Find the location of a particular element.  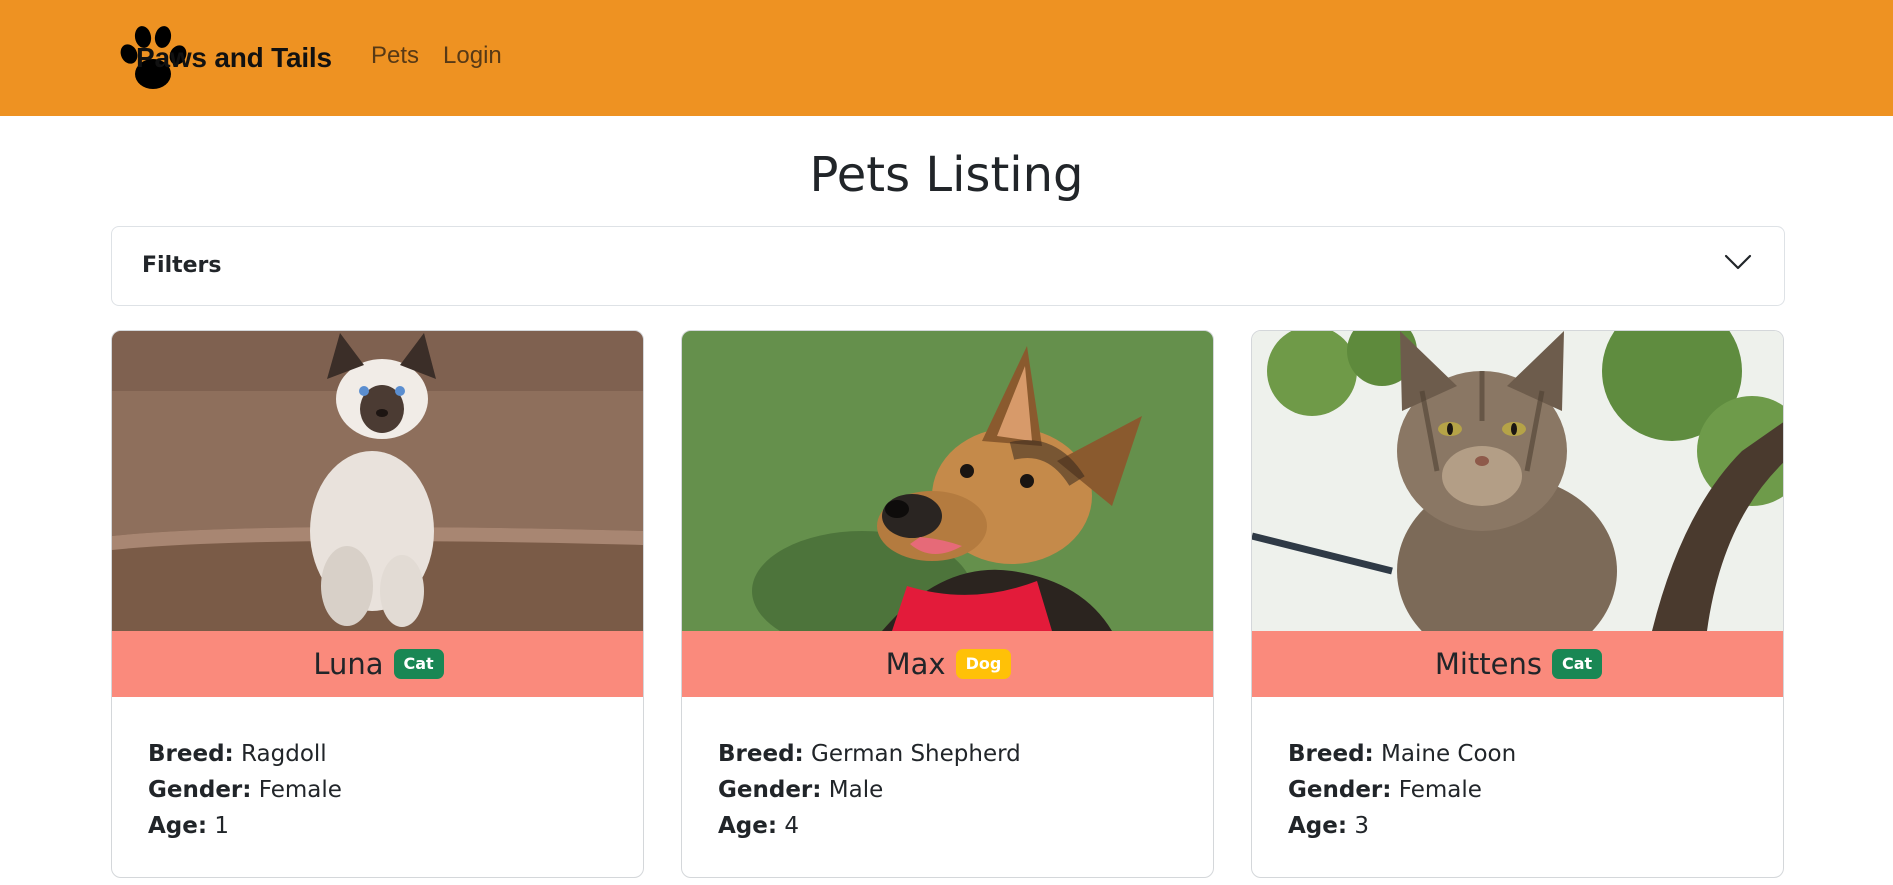

pet-details: Breed: Ragdoll Gender: Female Age: 1 is located at coordinates (378, 790).